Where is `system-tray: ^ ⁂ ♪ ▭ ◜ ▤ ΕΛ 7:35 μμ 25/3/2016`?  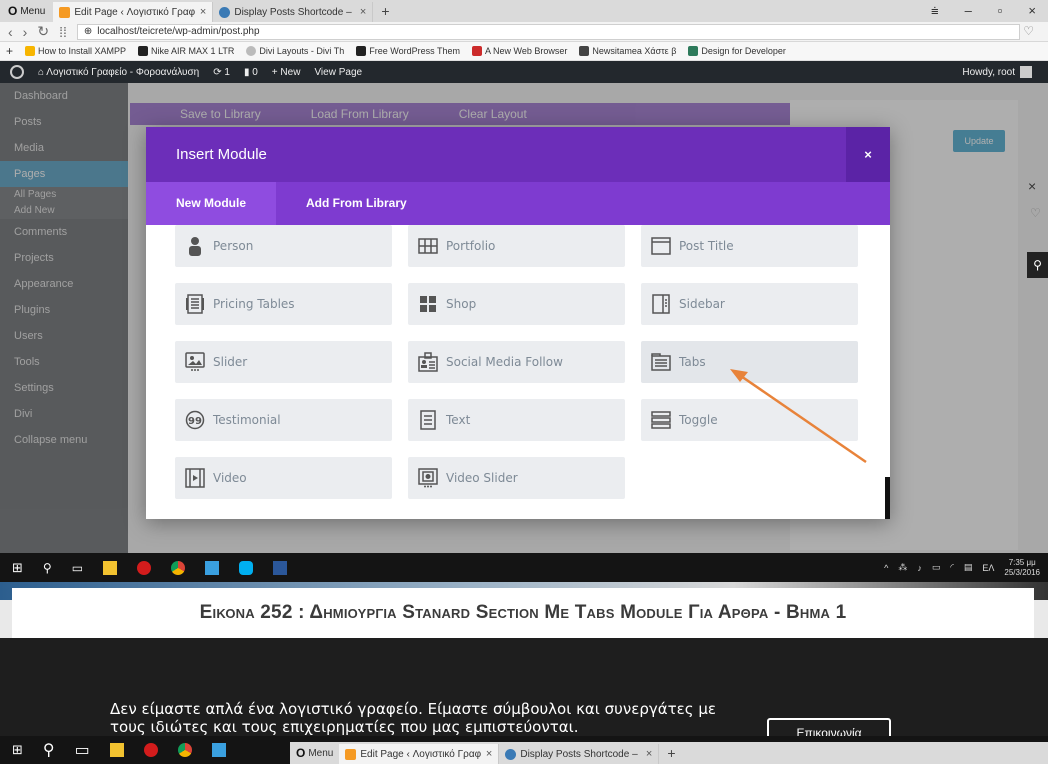 system-tray: ^ ⁂ ♪ ▭ ◜ ▤ ΕΛ 7:35 μμ 25/3/2016 is located at coordinates (966, 568).